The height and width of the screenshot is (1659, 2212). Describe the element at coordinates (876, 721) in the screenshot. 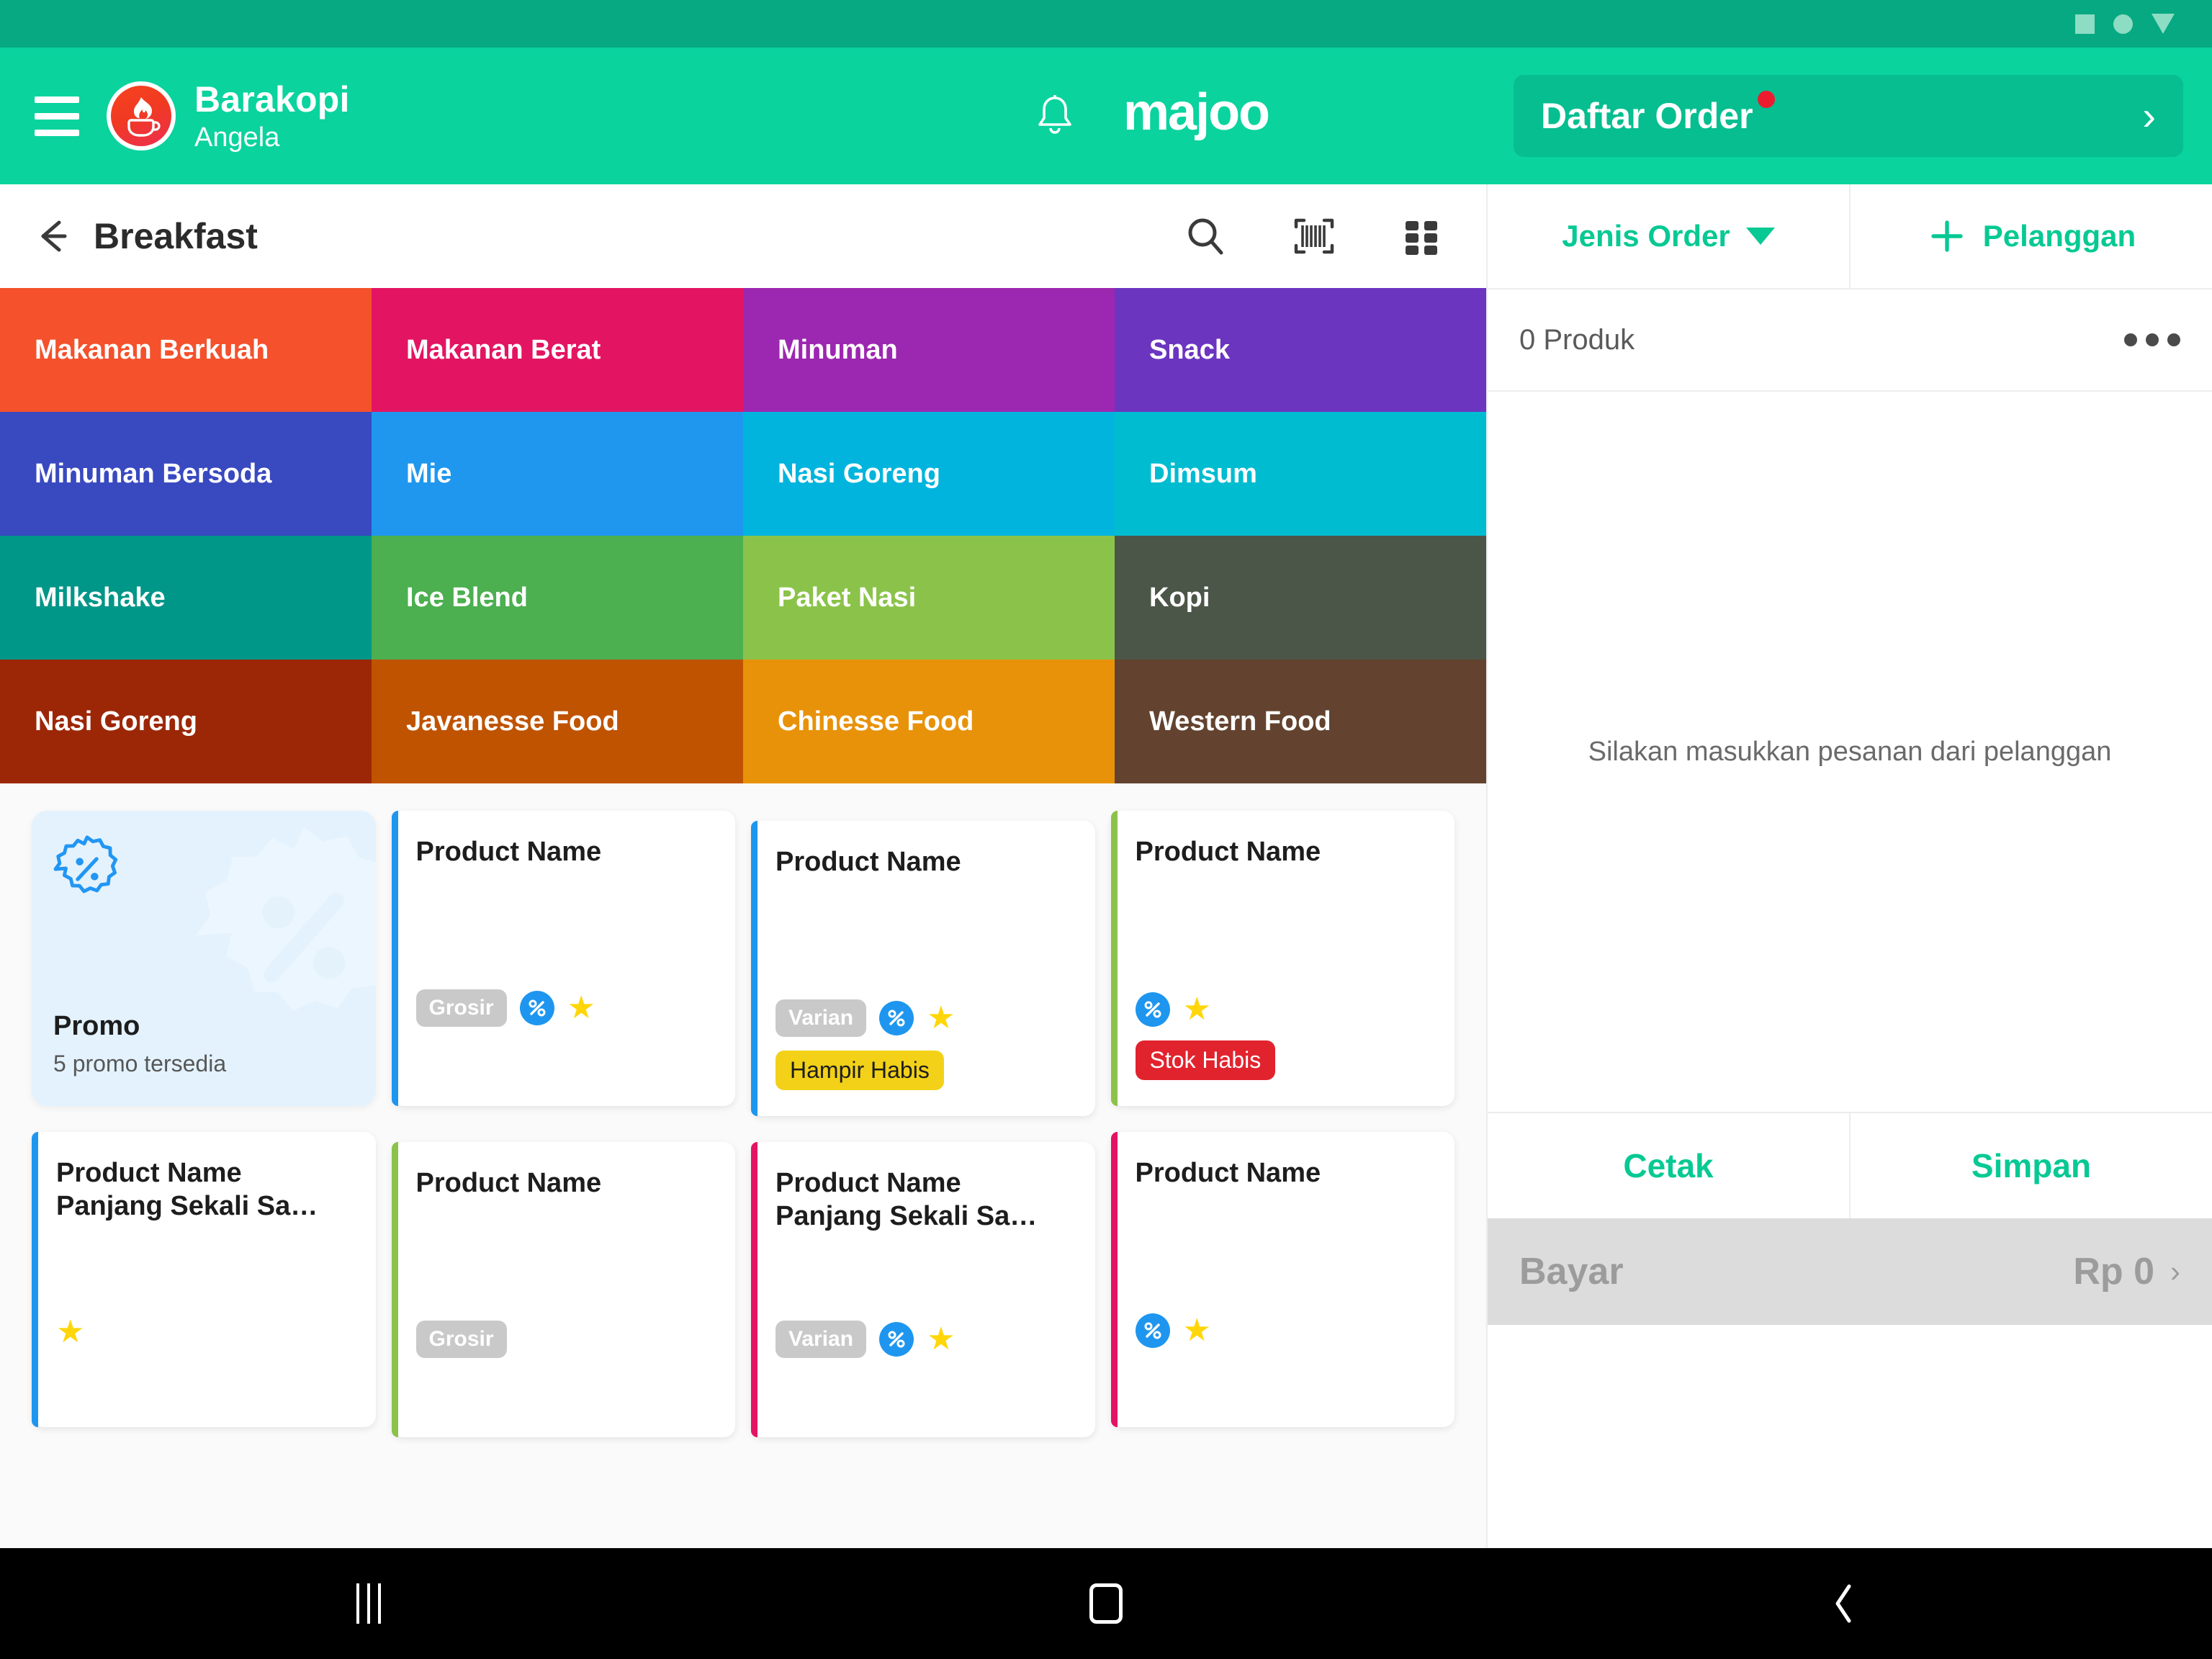

I see `category-label: Chinesse Food` at that location.